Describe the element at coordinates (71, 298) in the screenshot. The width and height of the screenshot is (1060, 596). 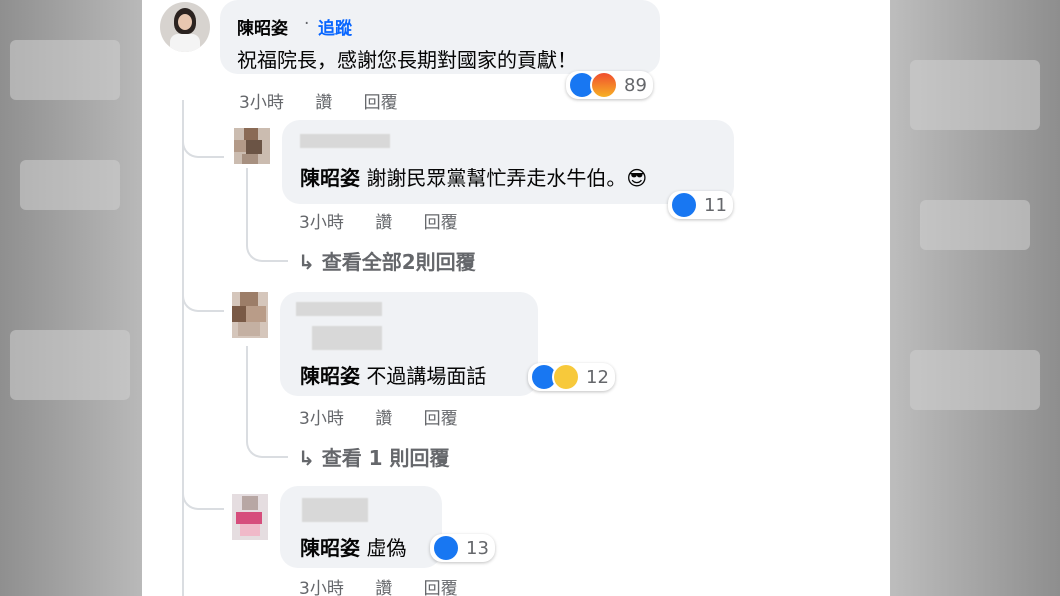
I see `blurred-background-left` at that location.